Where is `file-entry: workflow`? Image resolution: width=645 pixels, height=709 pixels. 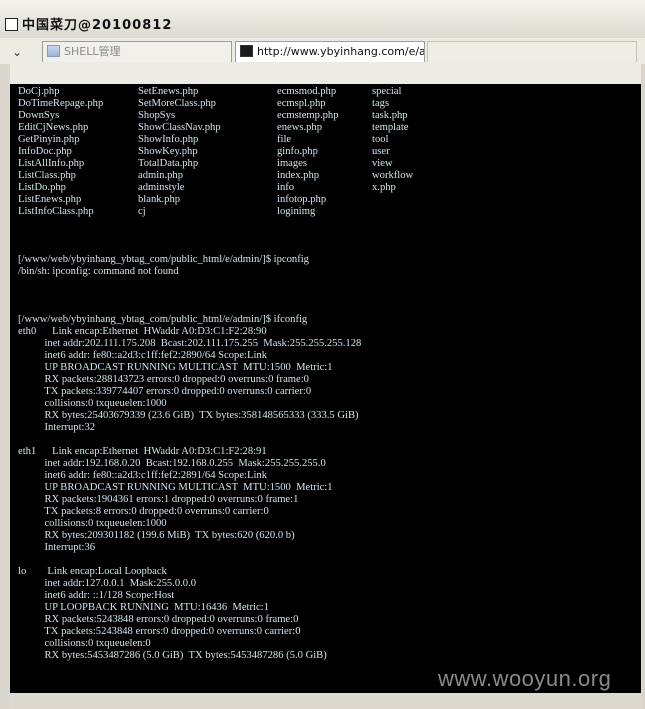
file-entry: workflow is located at coordinates (393, 175).